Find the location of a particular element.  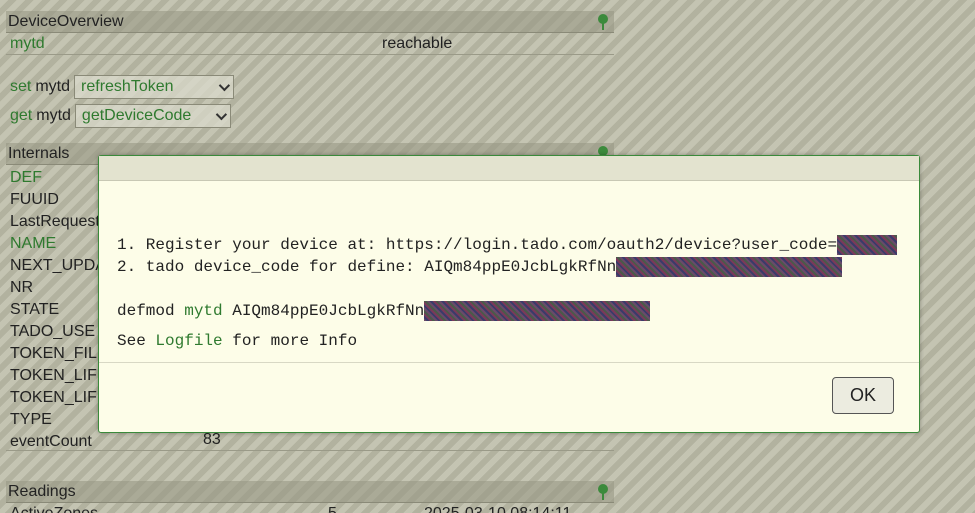

internal-item: TADO_USE is located at coordinates (53, 331).